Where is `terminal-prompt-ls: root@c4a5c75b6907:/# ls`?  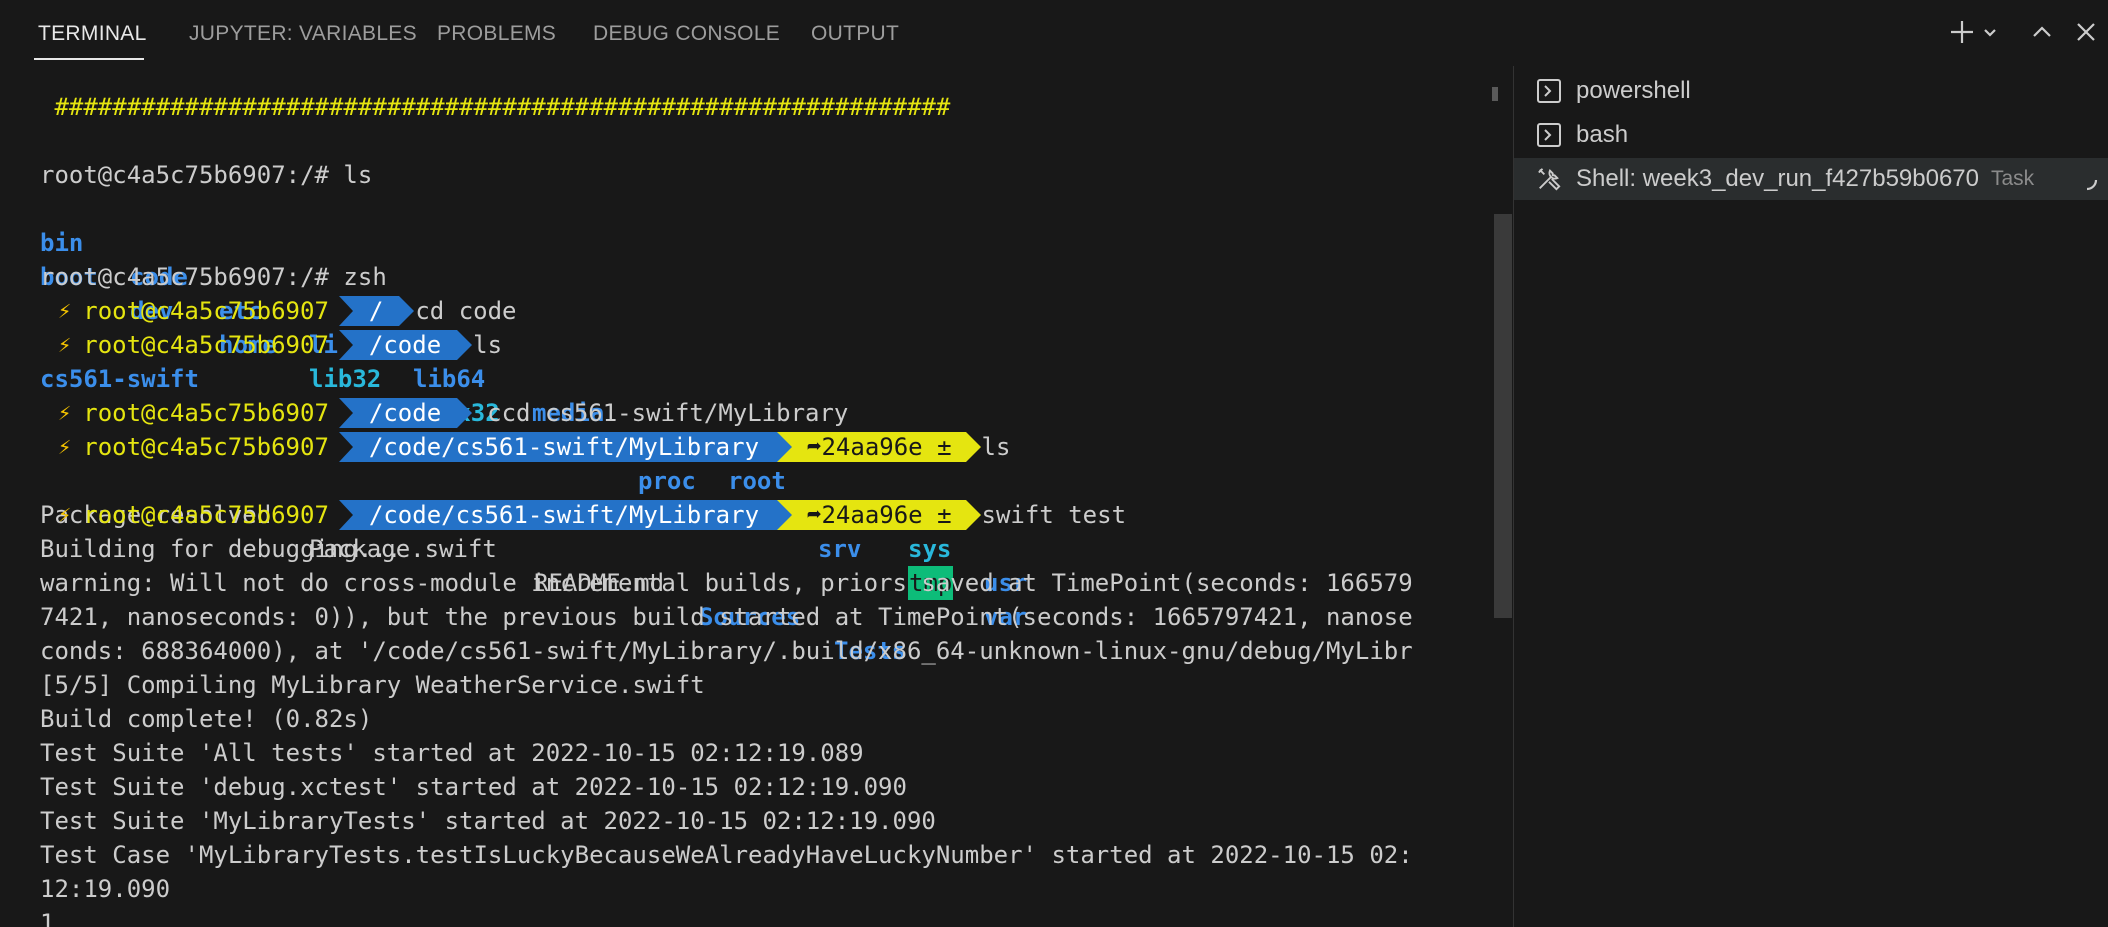
terminal-prompt-ls: root@c4a5c75b6907:/# ls is located at coordinates (206, 175).